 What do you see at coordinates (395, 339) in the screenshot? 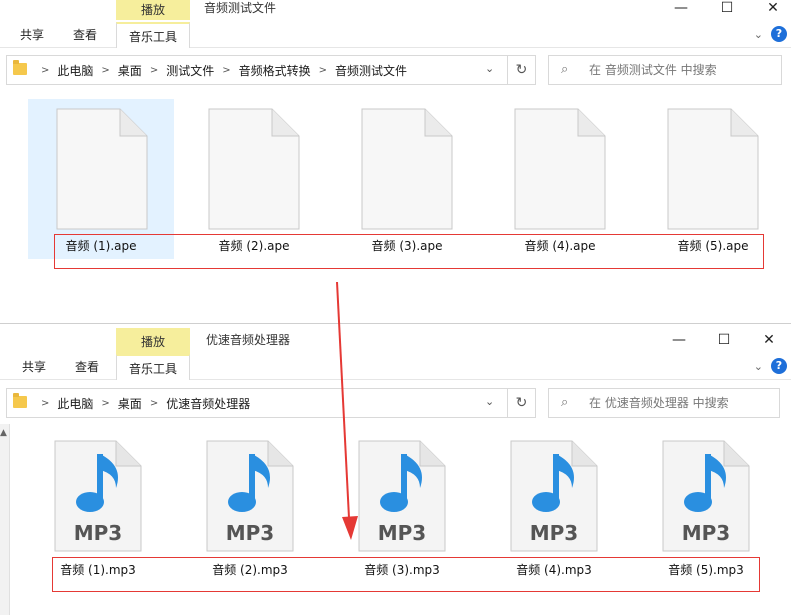
I see `title-bar: 播放 优速音频处理器 — ☐ ✕` at bounding box center [395, 339].